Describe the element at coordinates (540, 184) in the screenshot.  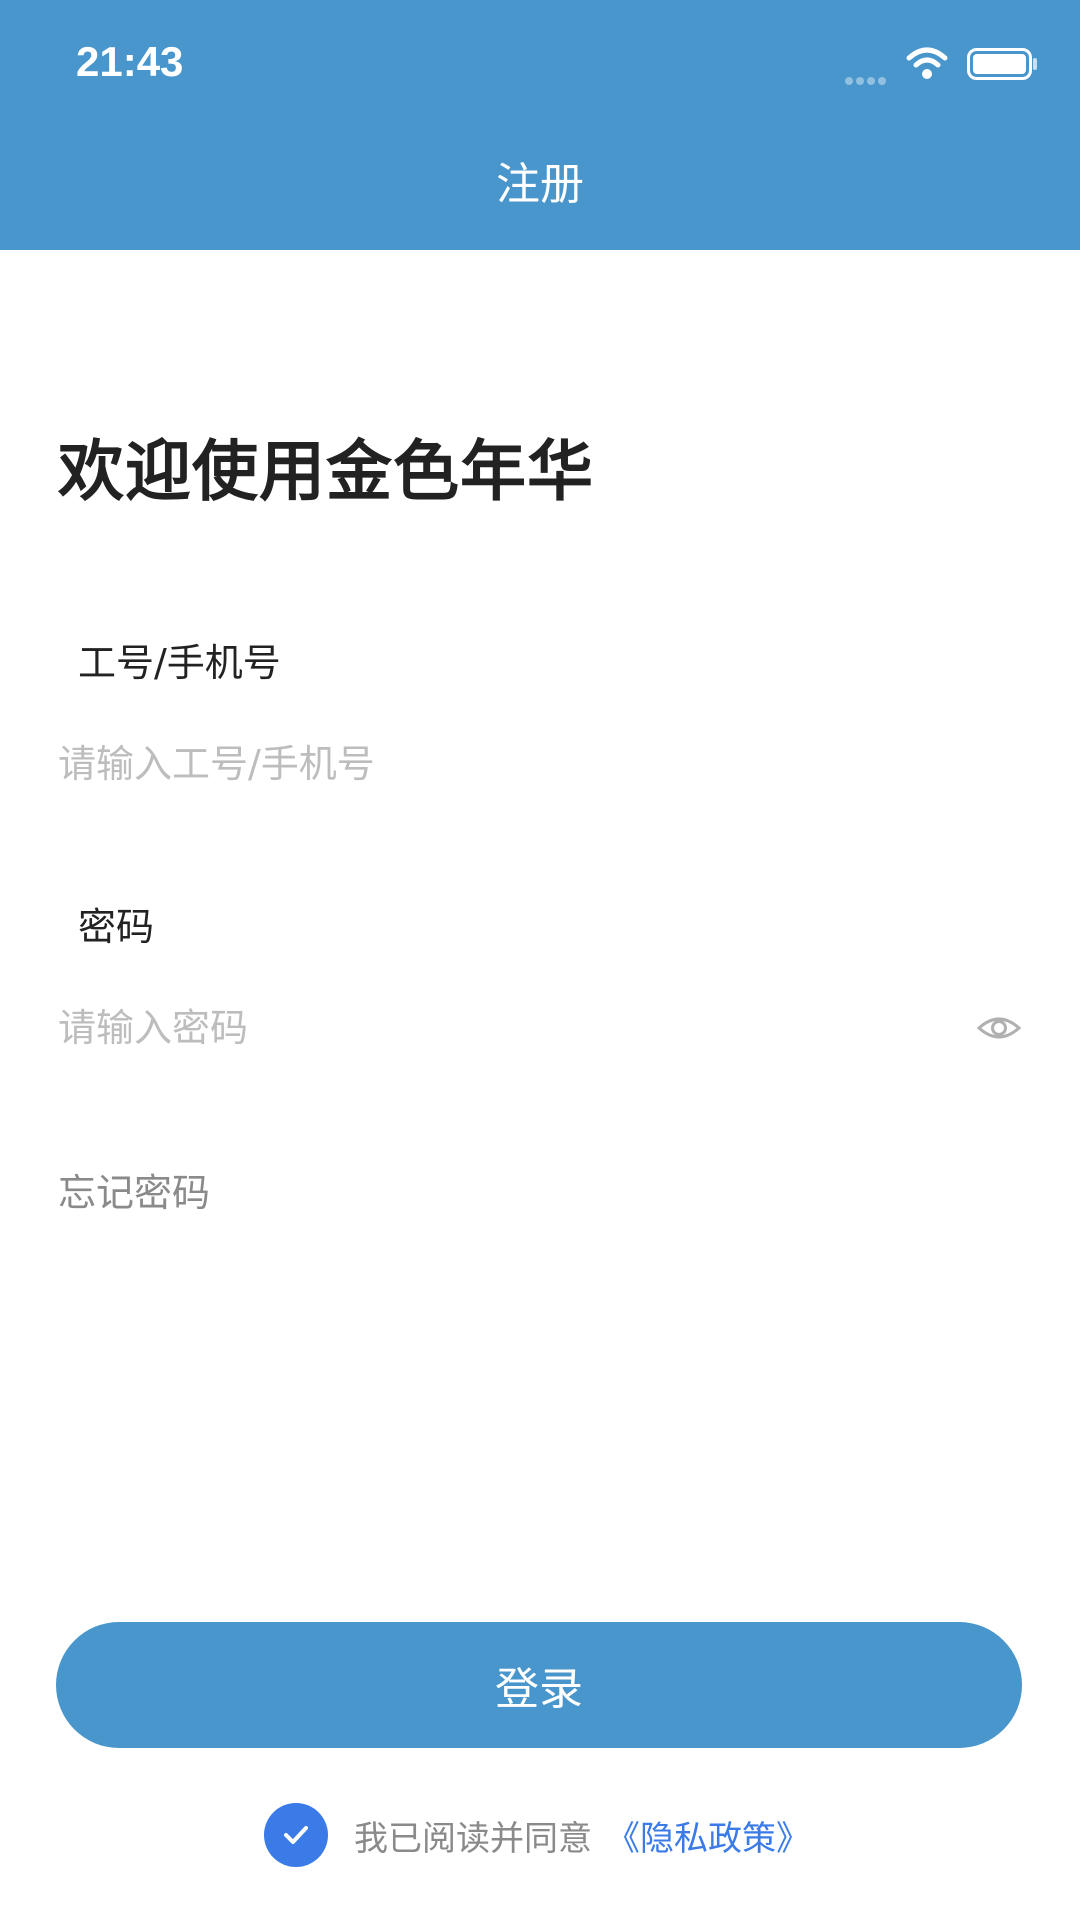
I see `page-title: 注册` at that location.